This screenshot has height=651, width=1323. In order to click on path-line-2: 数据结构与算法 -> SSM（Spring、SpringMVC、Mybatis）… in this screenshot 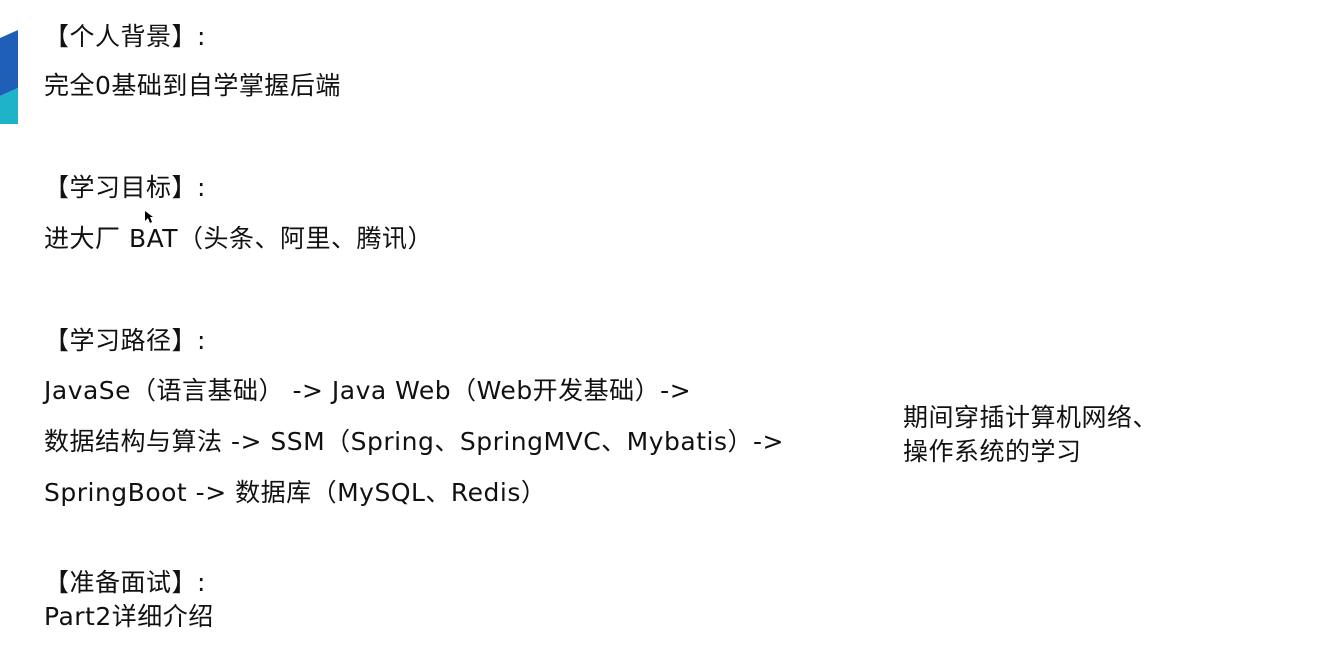, I will do `click(414, 441)`.